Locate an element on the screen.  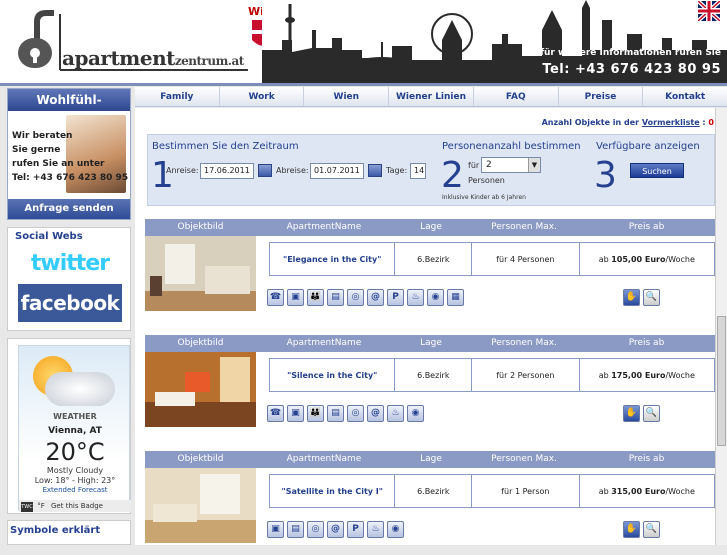
nav-item-wiener-linien: Wiener Linien is located at coordinates (430, 96).